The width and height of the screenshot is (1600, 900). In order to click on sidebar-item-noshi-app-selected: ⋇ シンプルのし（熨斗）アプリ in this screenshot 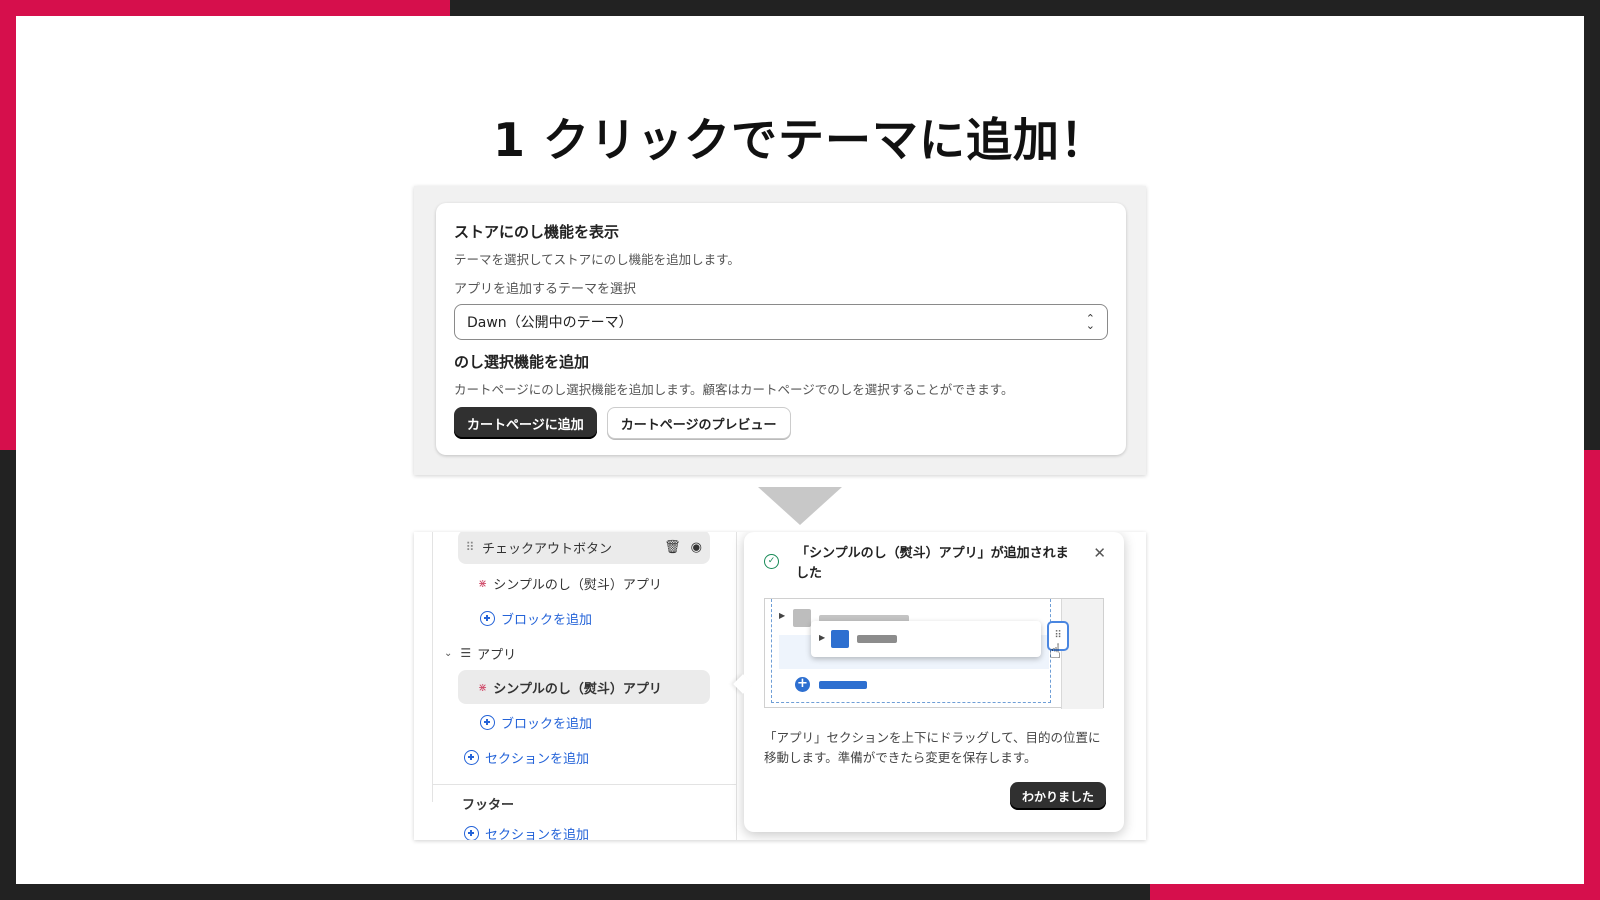, I will do `click(584, 687)`.